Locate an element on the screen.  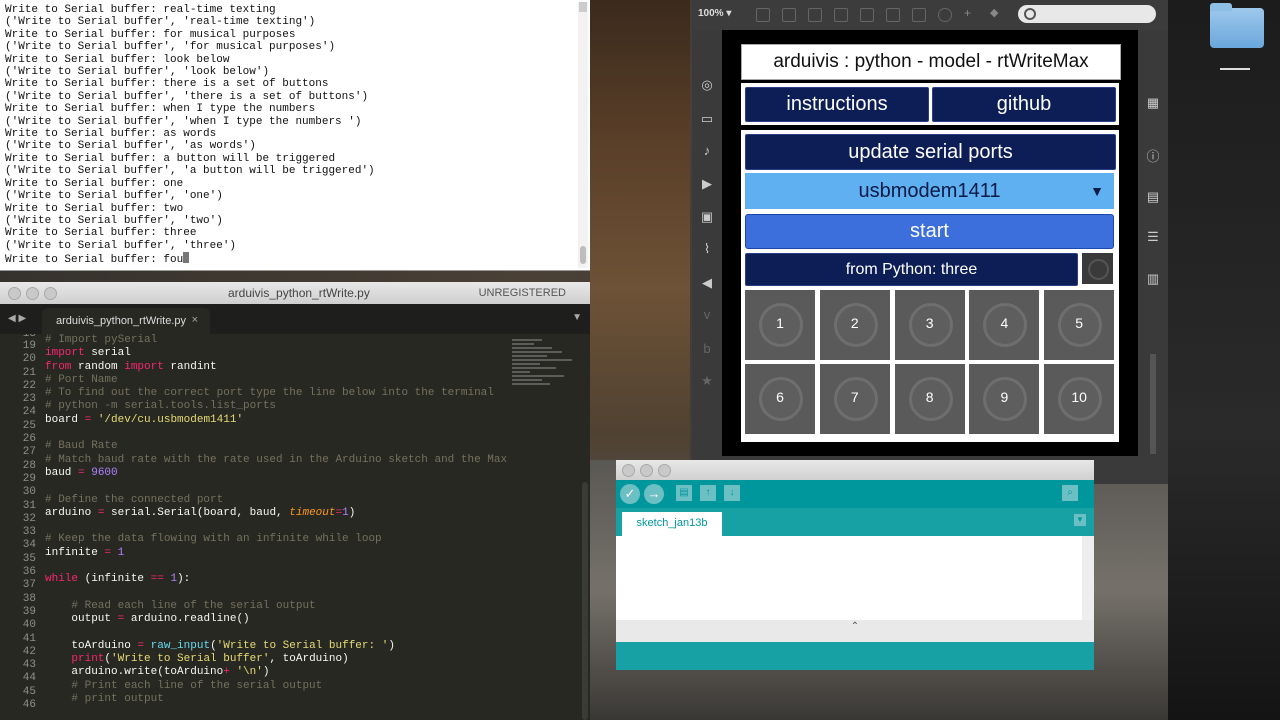
plugin-icon: ◀ is located at coordinates (707, 283).